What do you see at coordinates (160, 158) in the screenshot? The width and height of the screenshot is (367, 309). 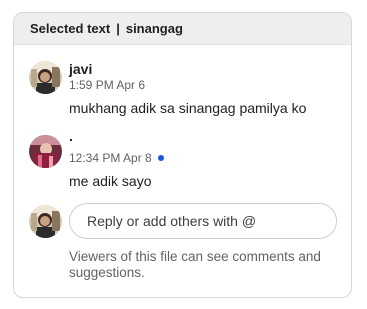 I see `unread-dot-icon` at bounding box center [160, 158].